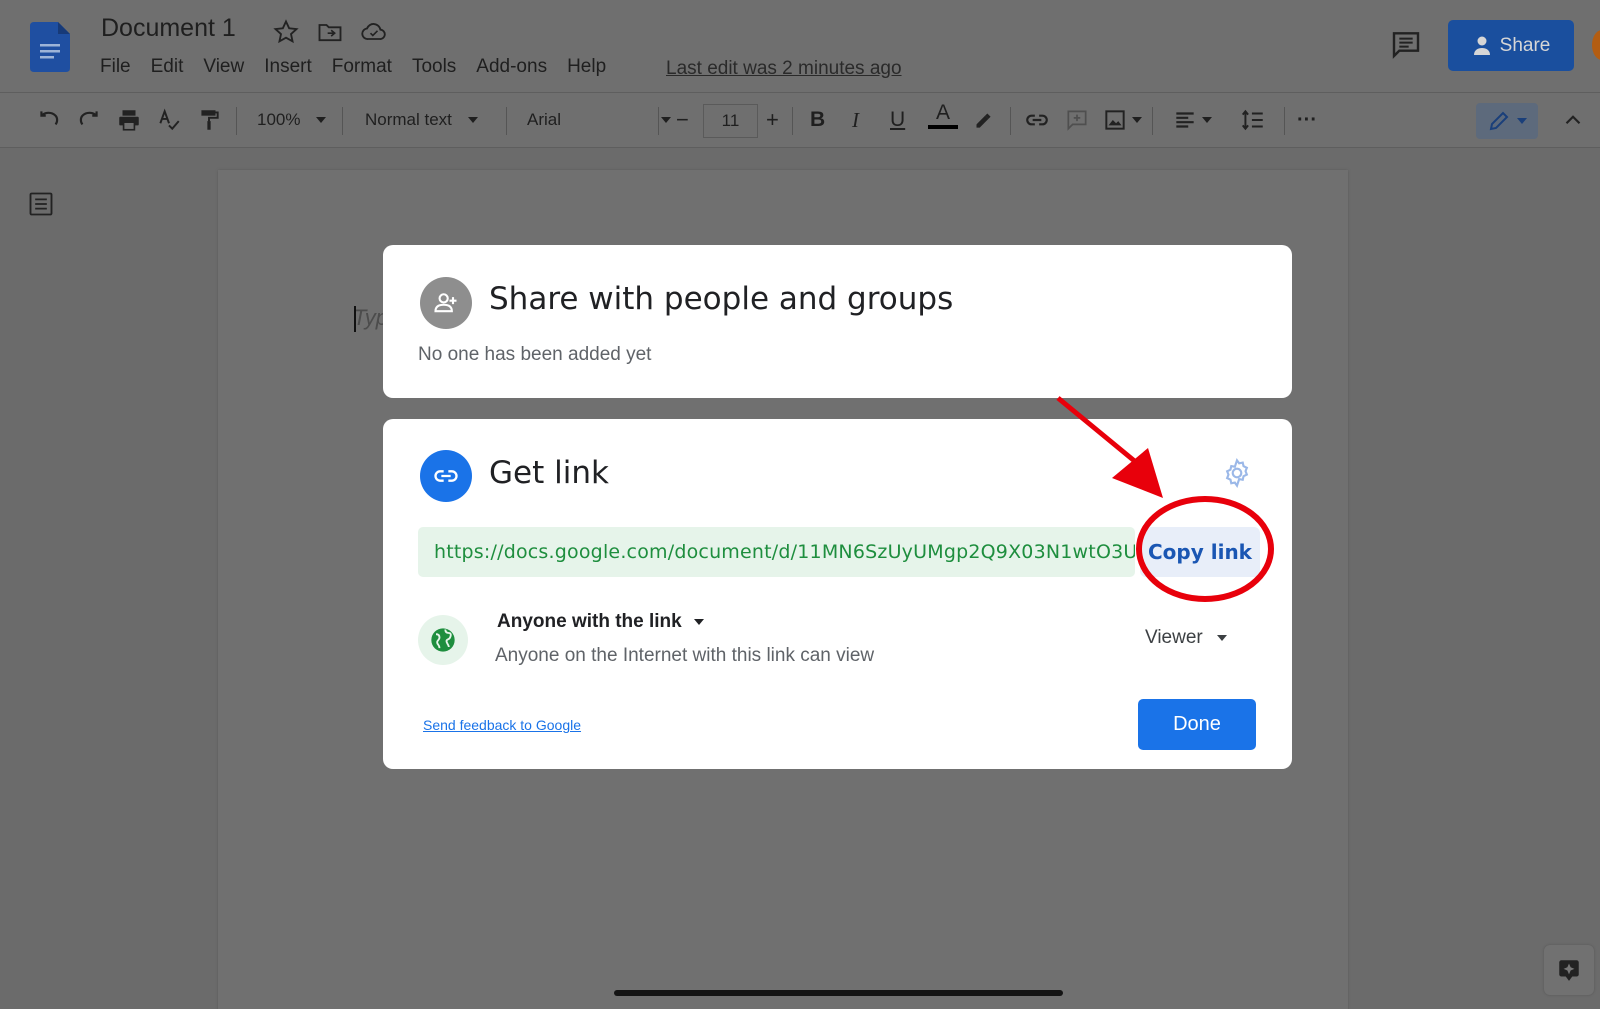  I want to click on editing-mode-button, so click(1507, 121).